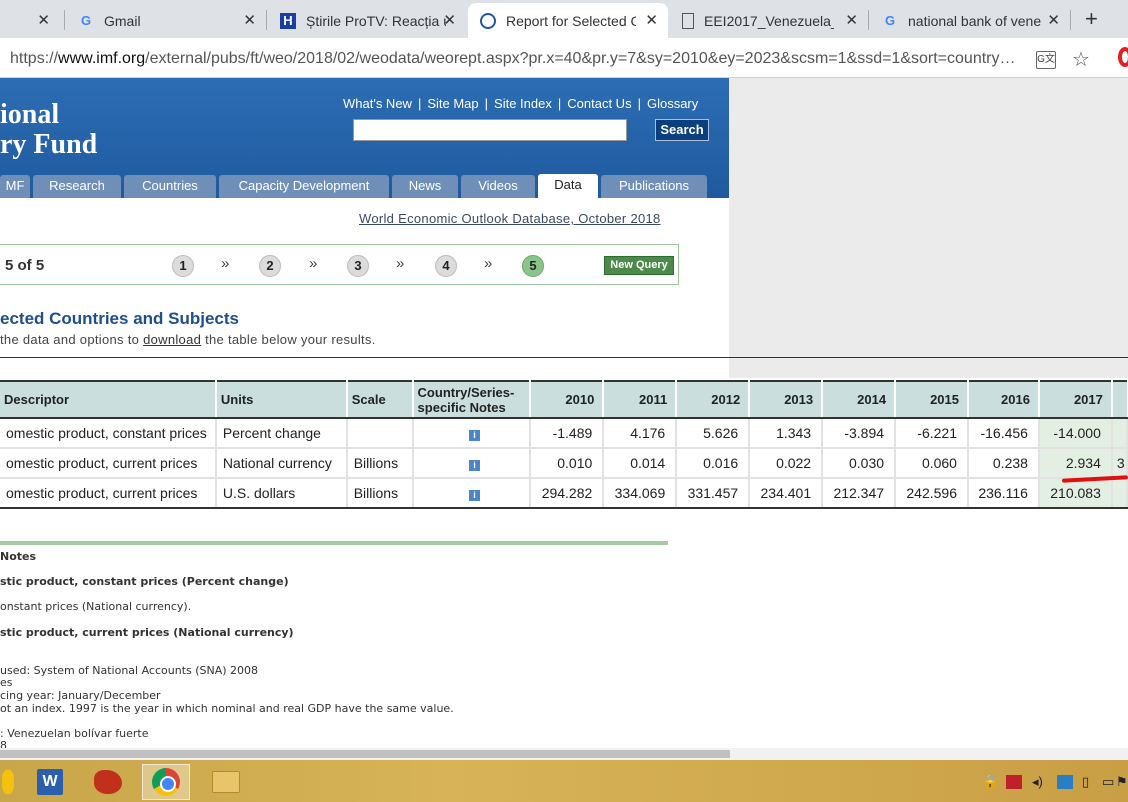 This screenshot has width=1128, height=802. Describe the element at coordinates (568, 186) in the screenshot. I see `nav-tab-data: Data` at that location.